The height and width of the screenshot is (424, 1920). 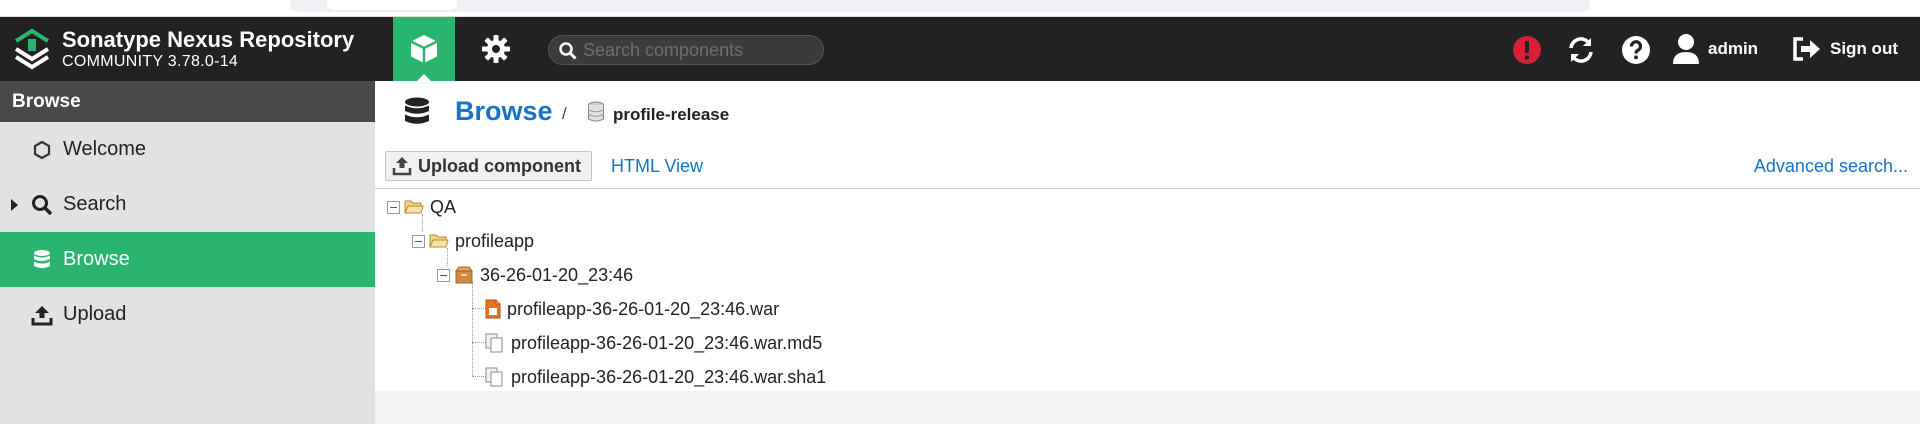 I want to click on sign-out-button: Sign out, so click(x=1845, y=49).